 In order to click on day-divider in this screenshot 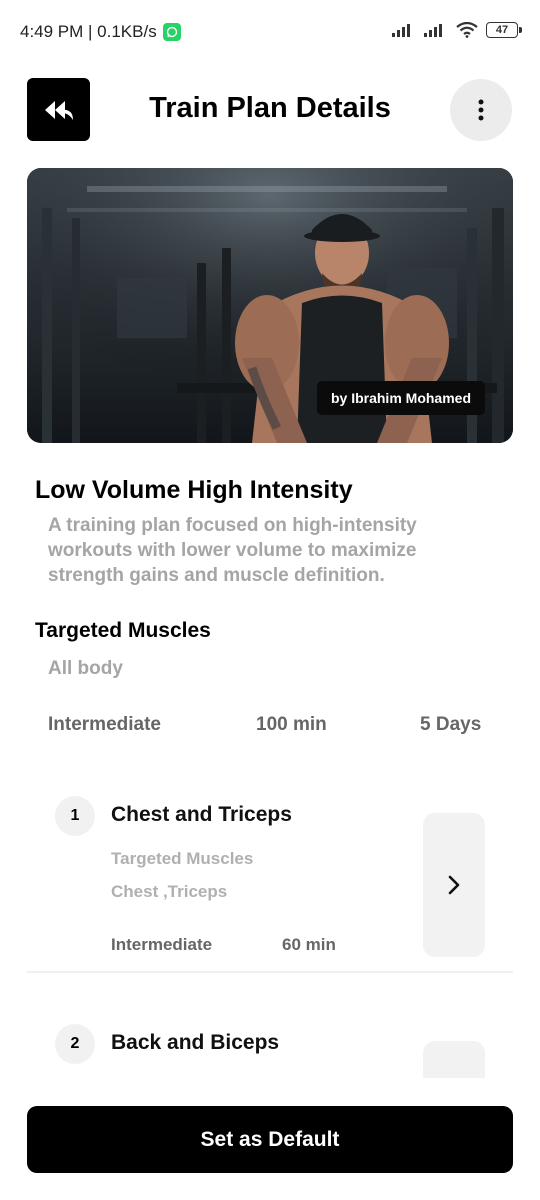, I will do `click(270, 972)`.